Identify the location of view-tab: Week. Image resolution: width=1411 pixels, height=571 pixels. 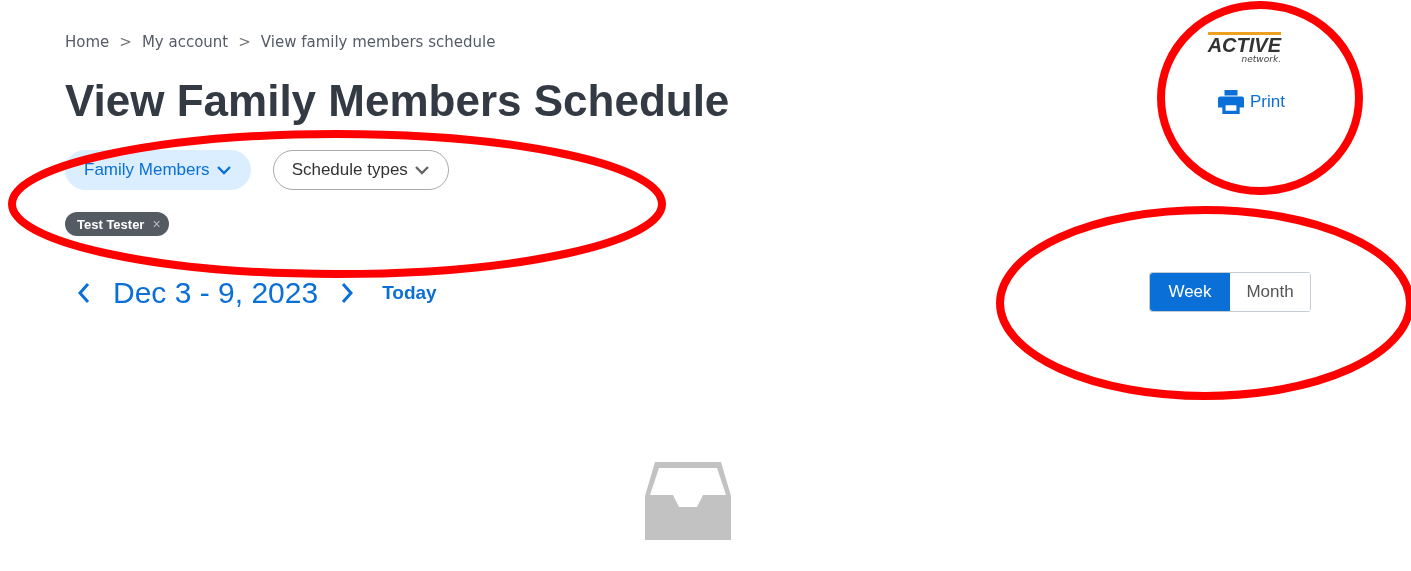
(1190, 292).